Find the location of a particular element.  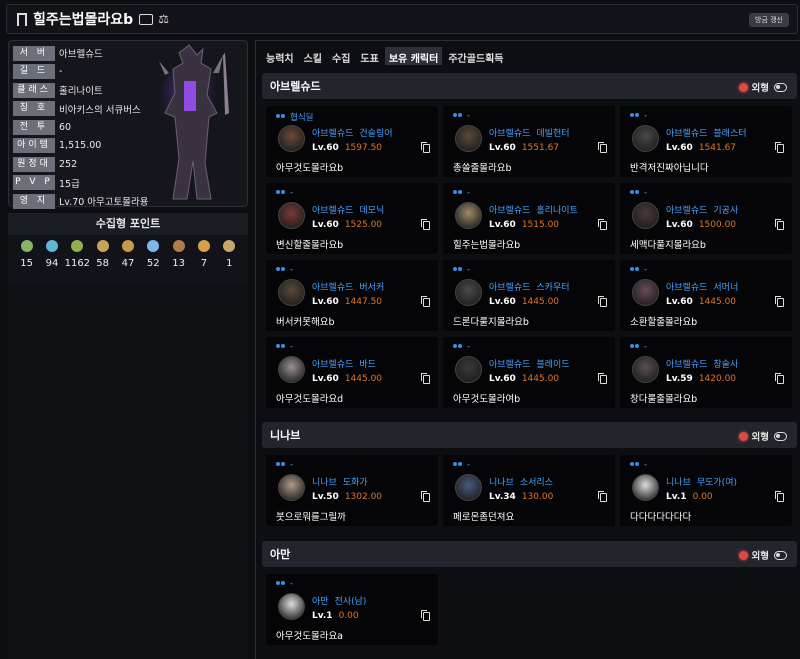

server-class: 아브렐슈드 블래스터 is located at coordinates (706, 132).